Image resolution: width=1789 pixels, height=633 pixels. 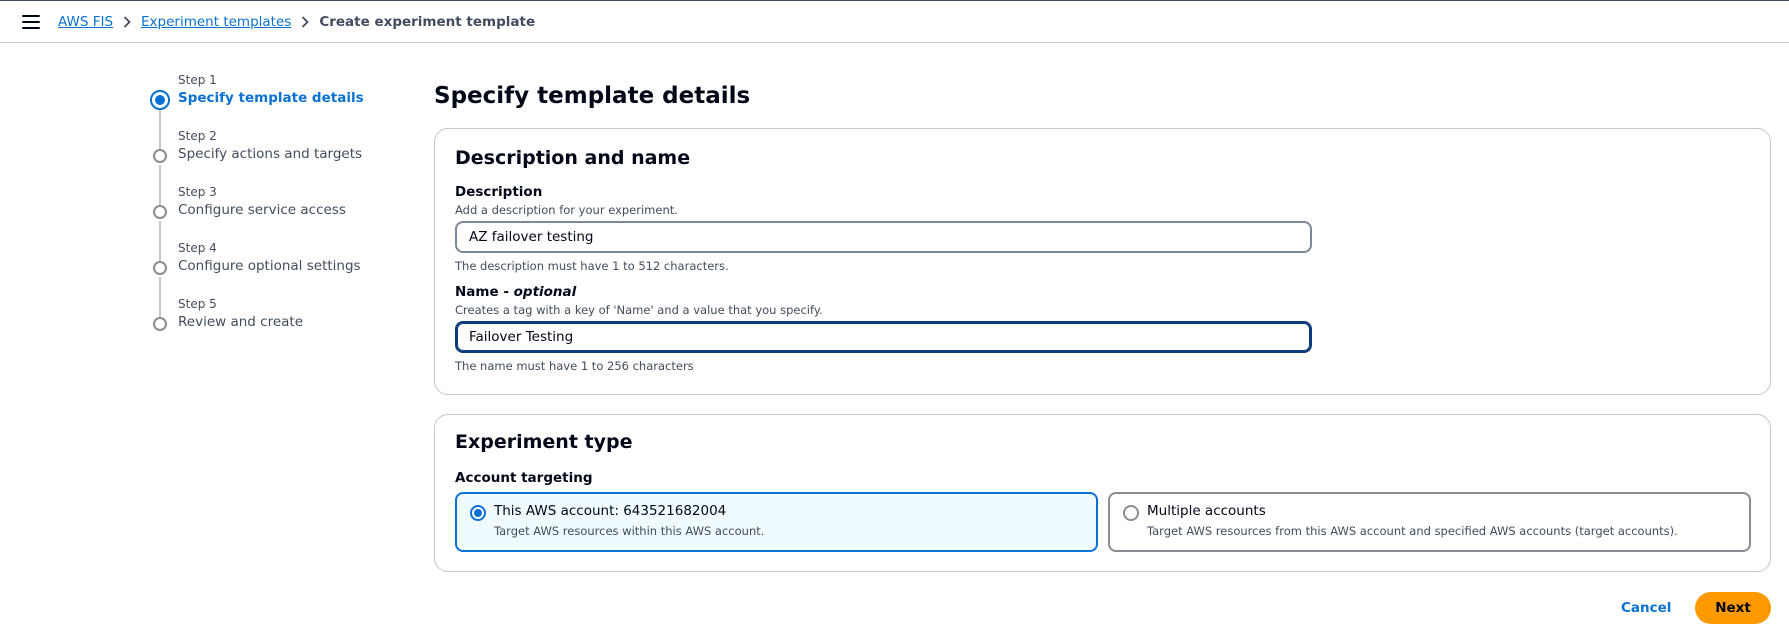 What do you see at coordinates (31, 22) in the screenshot?
I see `hamburger-menu-icon` at bounding box center [31, 22].